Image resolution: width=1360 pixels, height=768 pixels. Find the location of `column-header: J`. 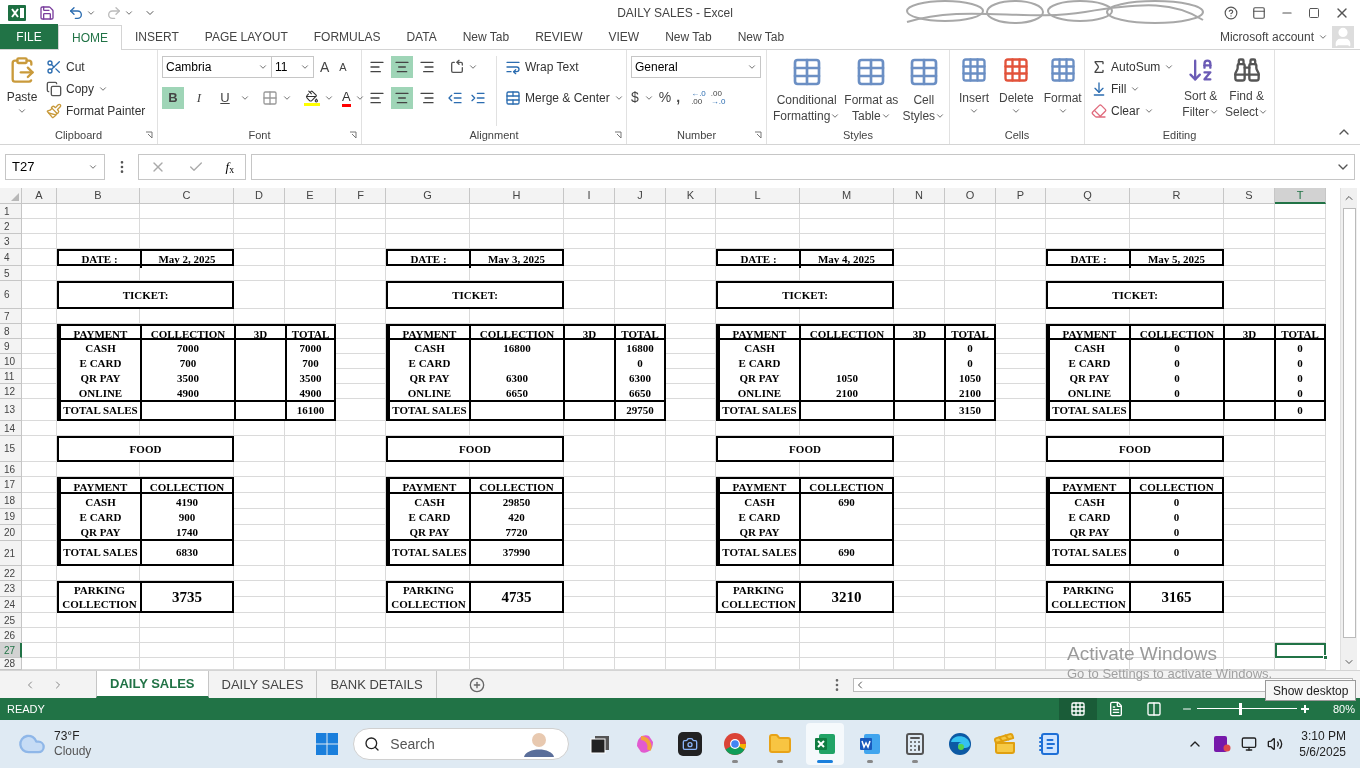

column-header: J is located at coordinates (640, 196).